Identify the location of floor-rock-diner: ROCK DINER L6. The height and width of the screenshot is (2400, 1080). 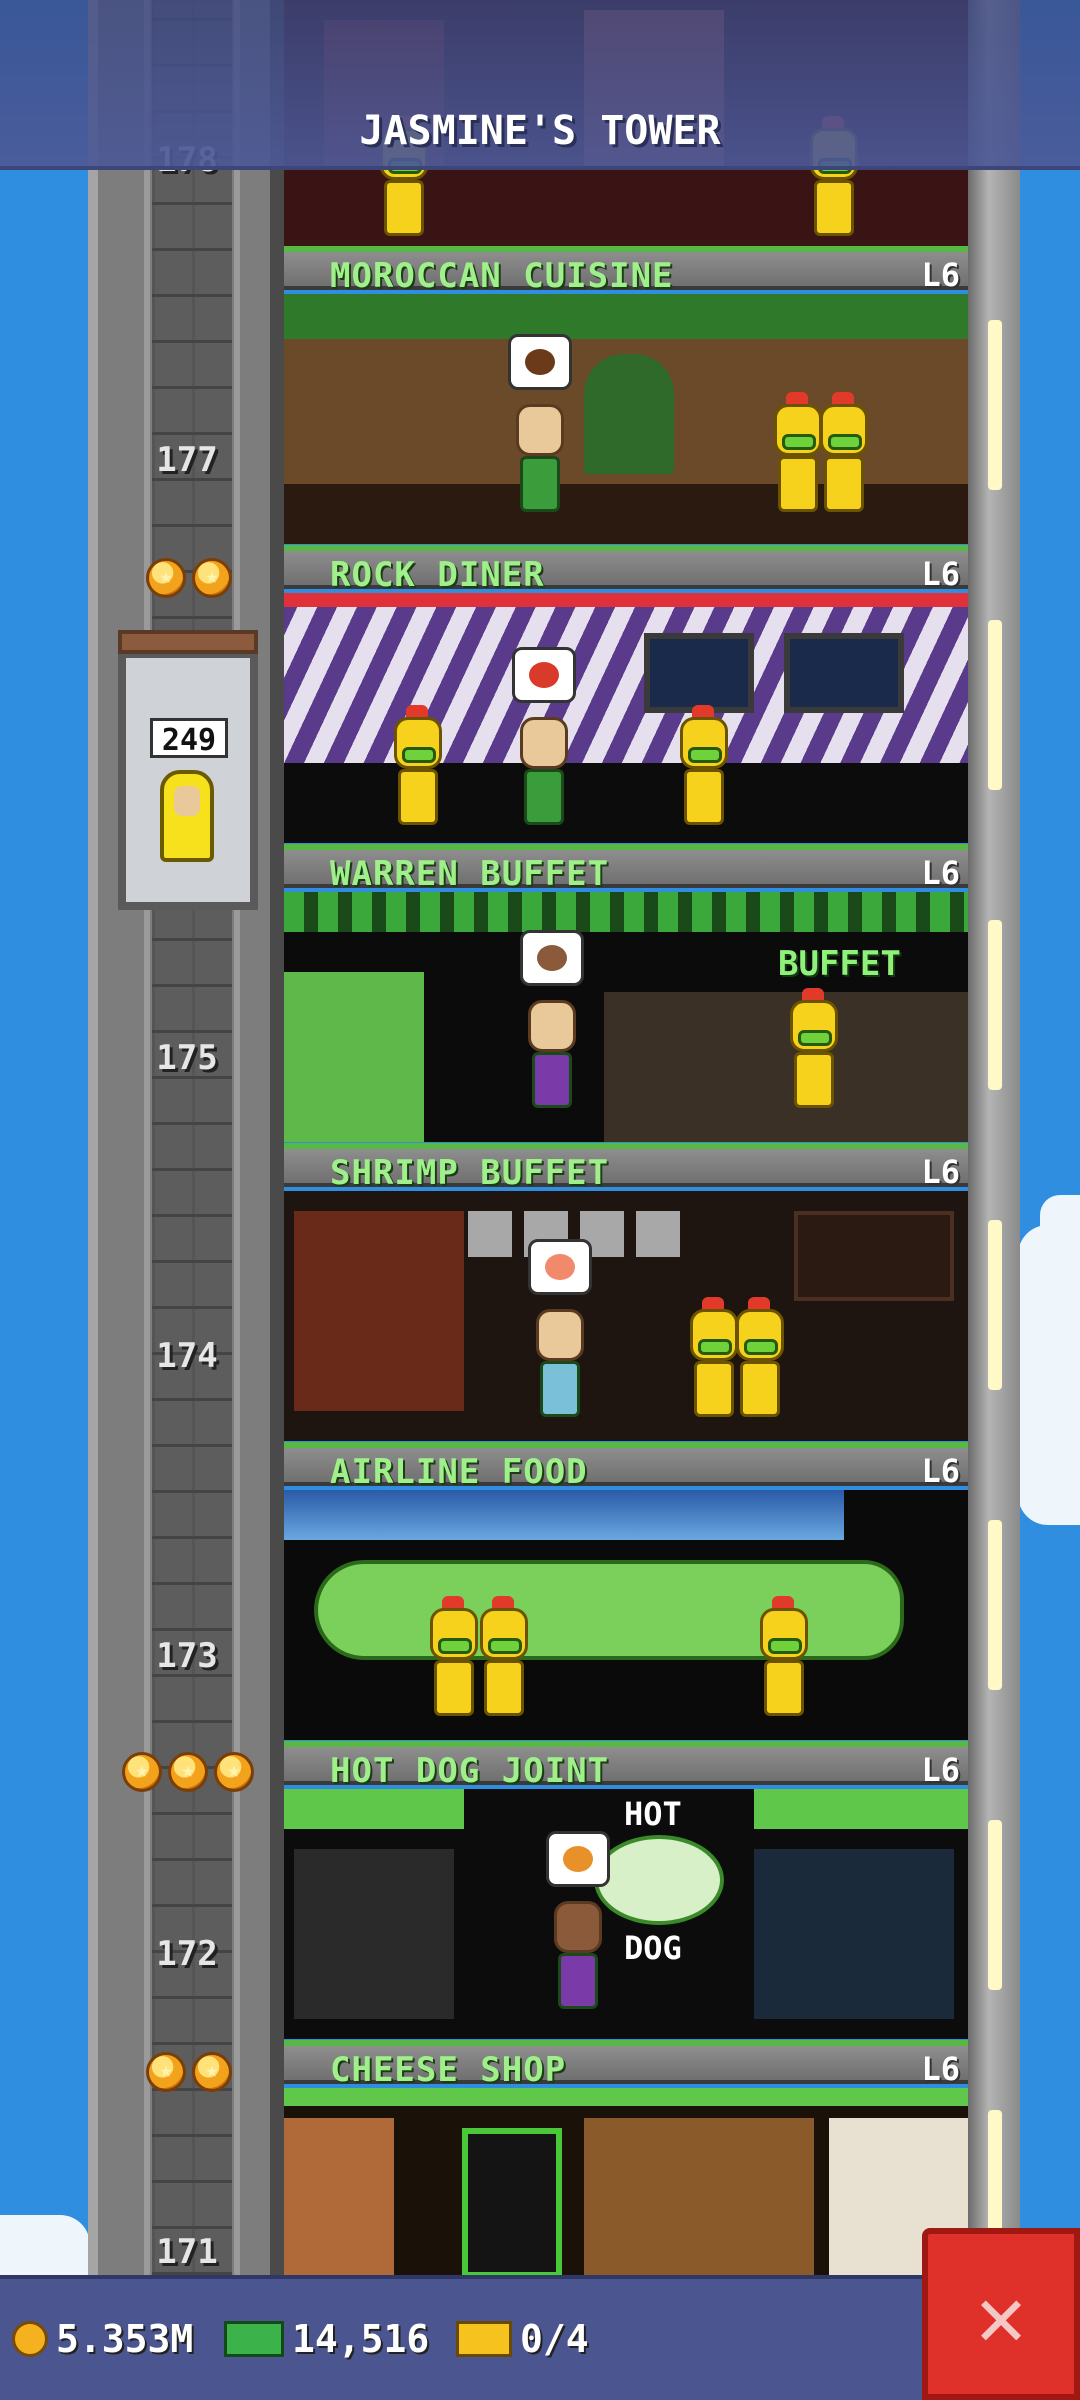
(626, 694).